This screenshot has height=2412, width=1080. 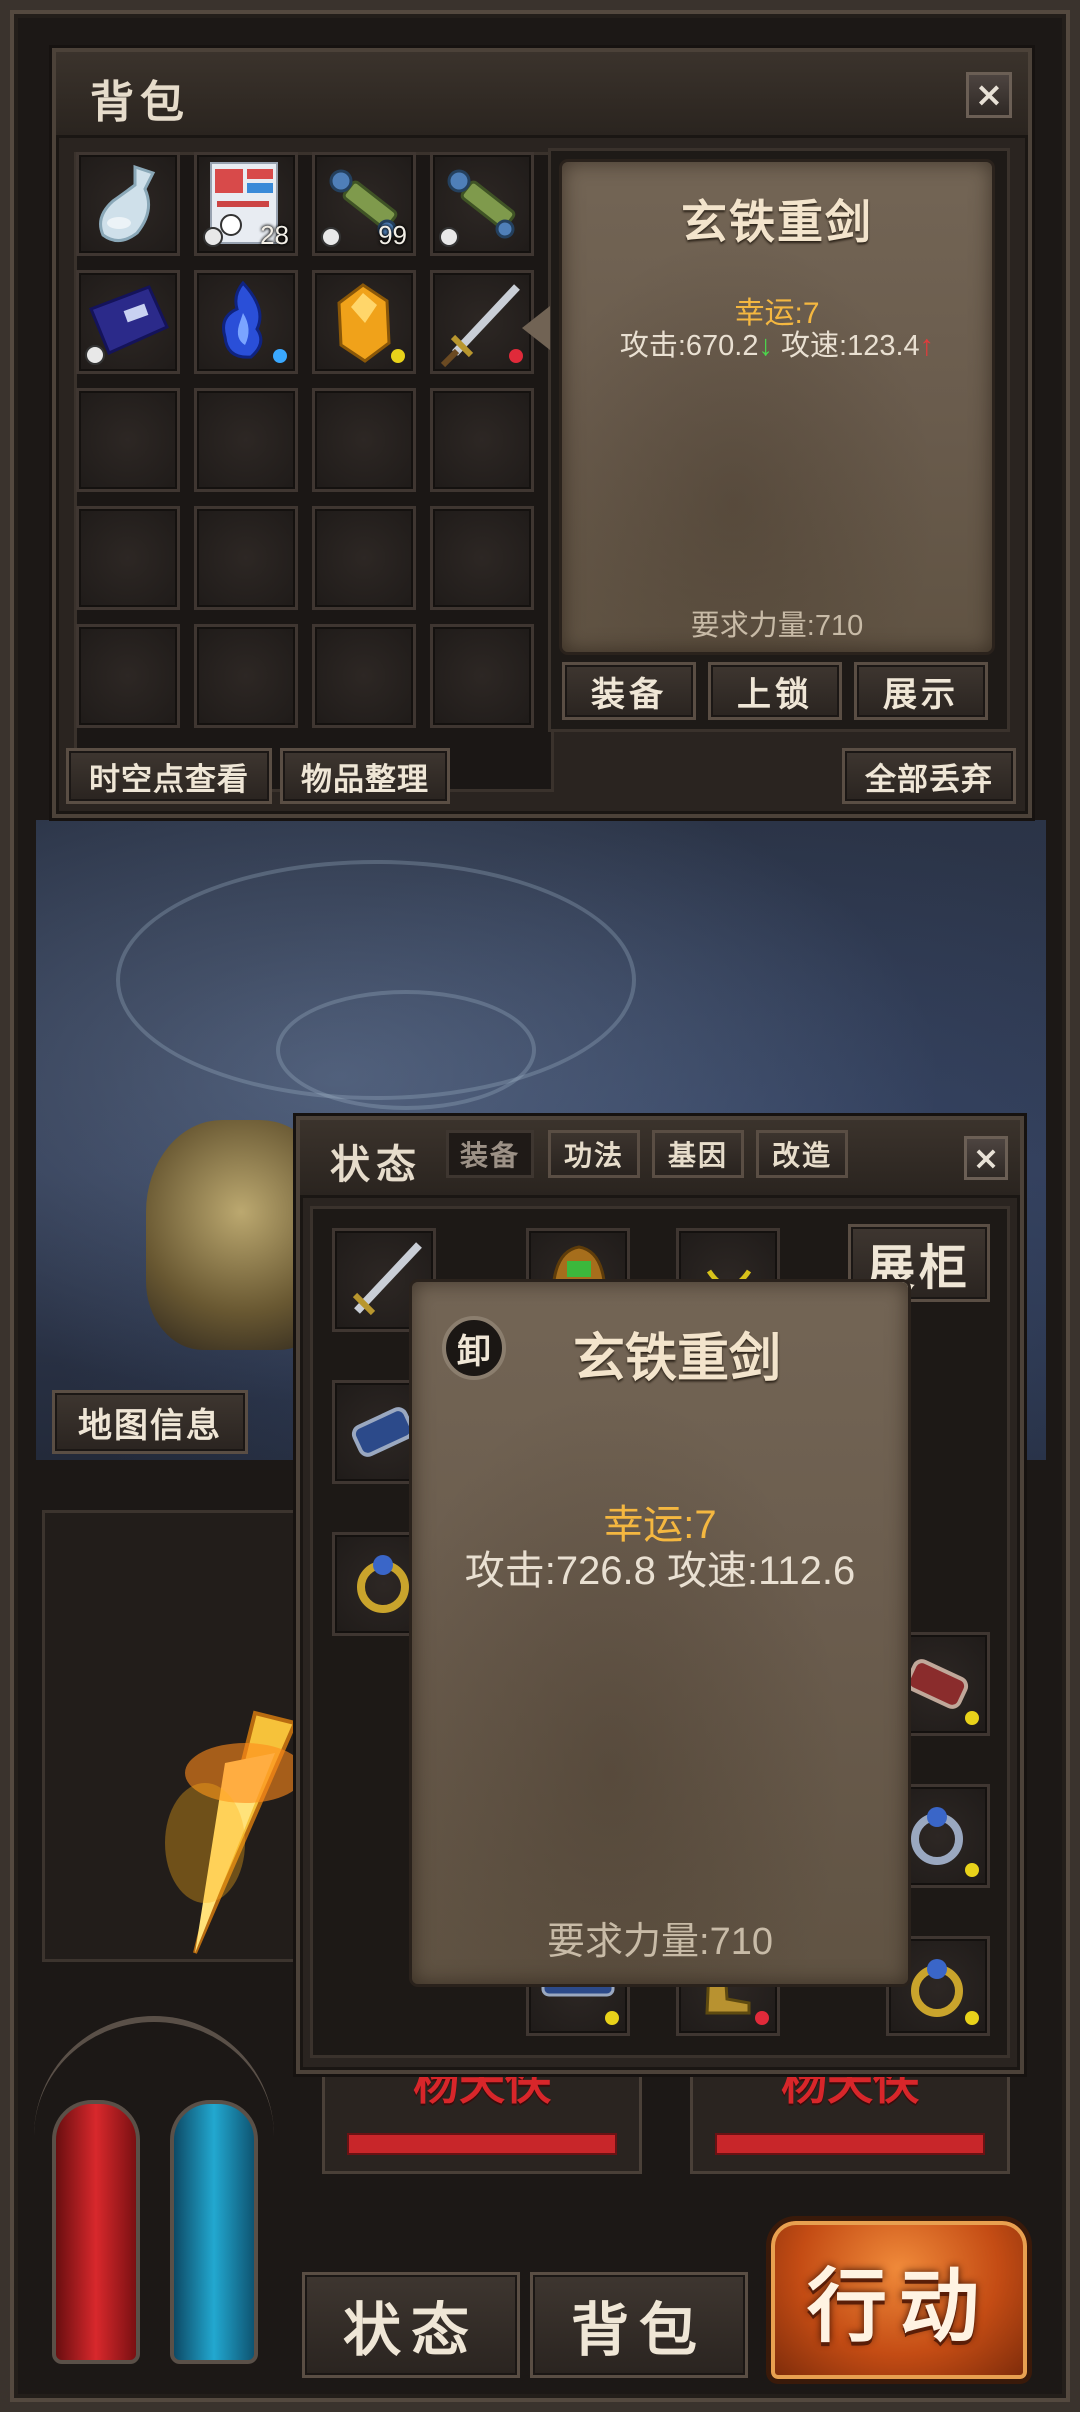 I want to click on map-info-label: 地图信息, so click(x=150, y=1425).